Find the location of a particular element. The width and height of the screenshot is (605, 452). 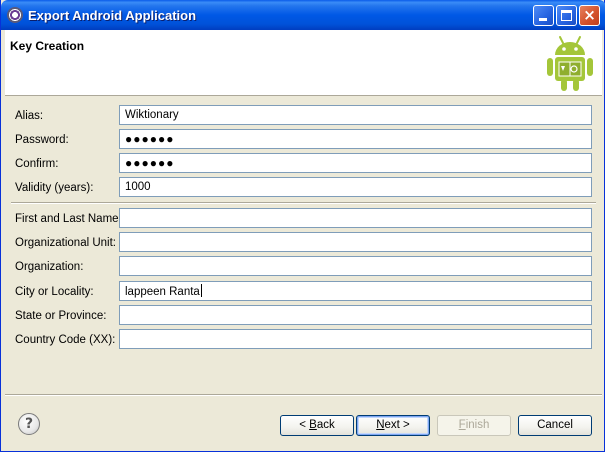

finish-rest: inish is located at coordinates (477, 425).